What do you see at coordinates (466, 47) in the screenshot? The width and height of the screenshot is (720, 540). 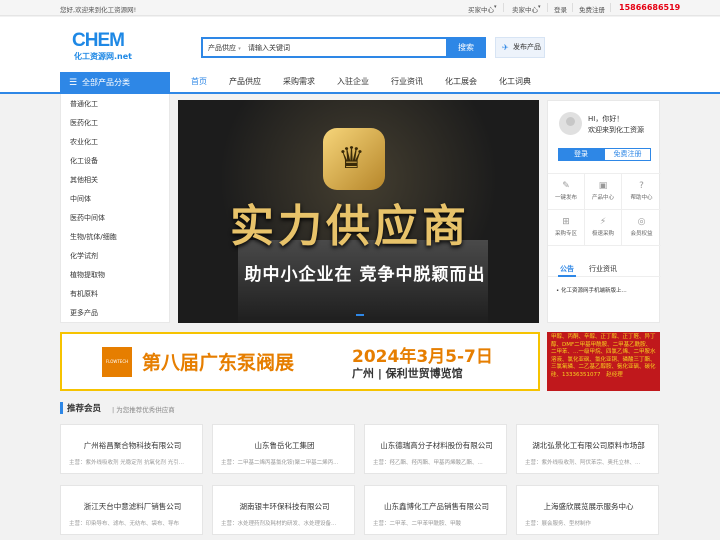 I see `search-button: 搜索` at bounding box center [466, 47].